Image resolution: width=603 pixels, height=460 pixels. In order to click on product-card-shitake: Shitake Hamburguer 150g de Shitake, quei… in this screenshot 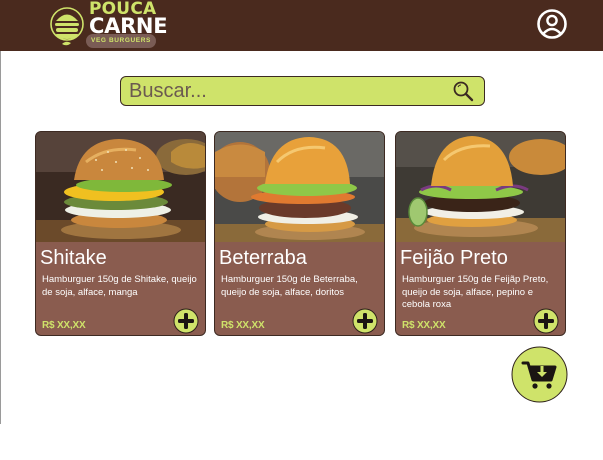, I will do `click(120, 233)`.